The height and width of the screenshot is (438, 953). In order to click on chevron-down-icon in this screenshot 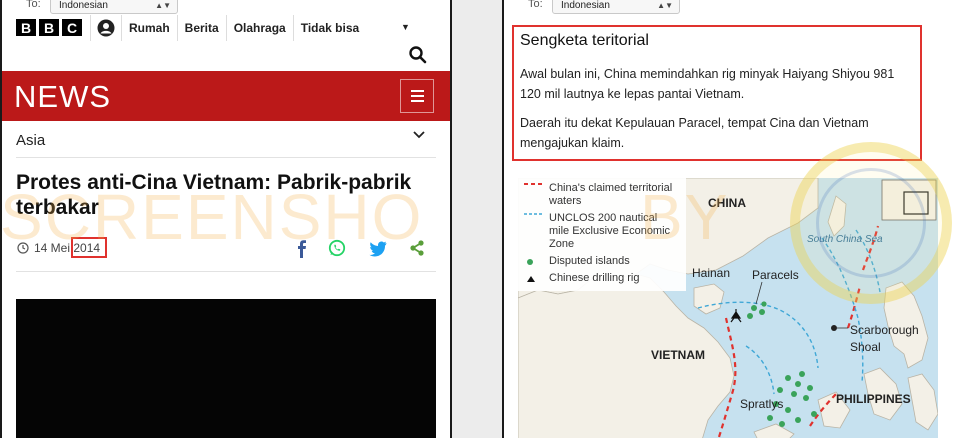, I will do `click(419, 135)`.